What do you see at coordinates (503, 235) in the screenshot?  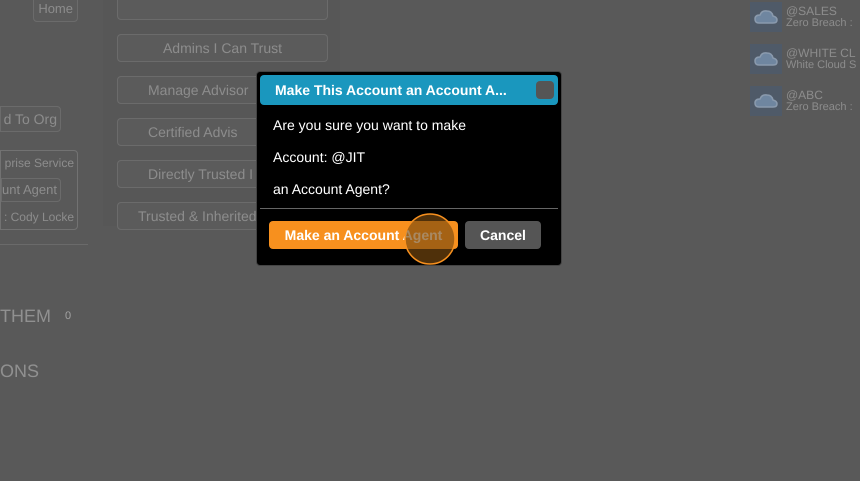 I see `cancel-button: Cancel` at bounding box center [503, 235].